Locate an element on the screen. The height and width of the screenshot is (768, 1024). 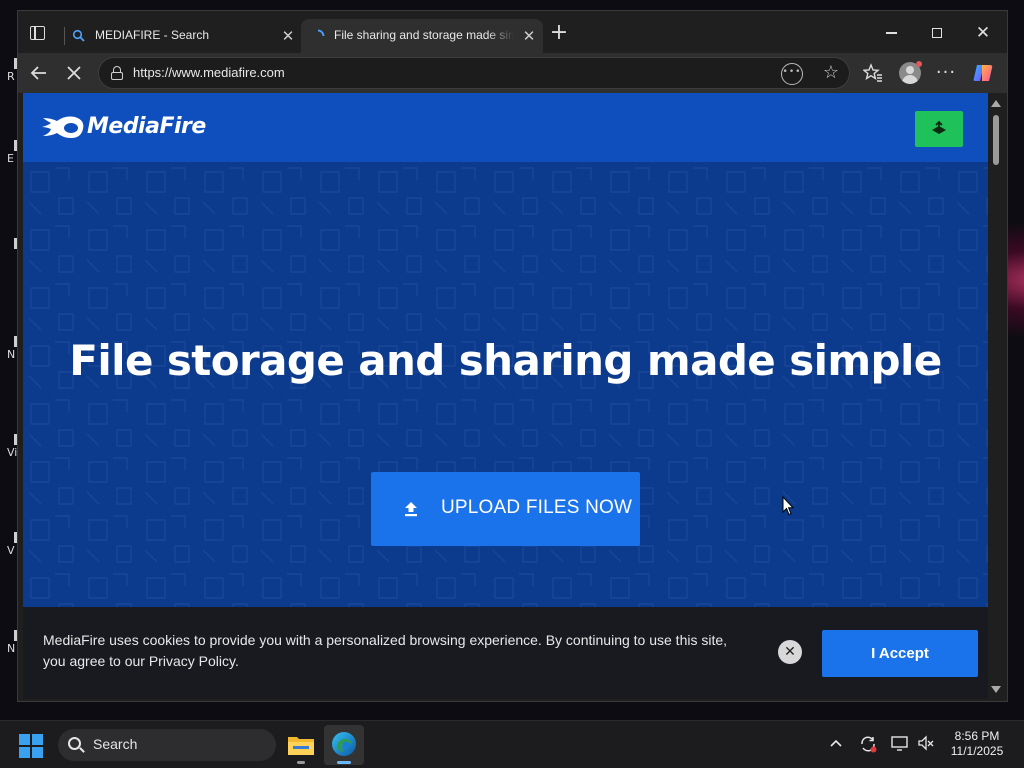
sync-arrows-icon is located at coordinates (869, 744).